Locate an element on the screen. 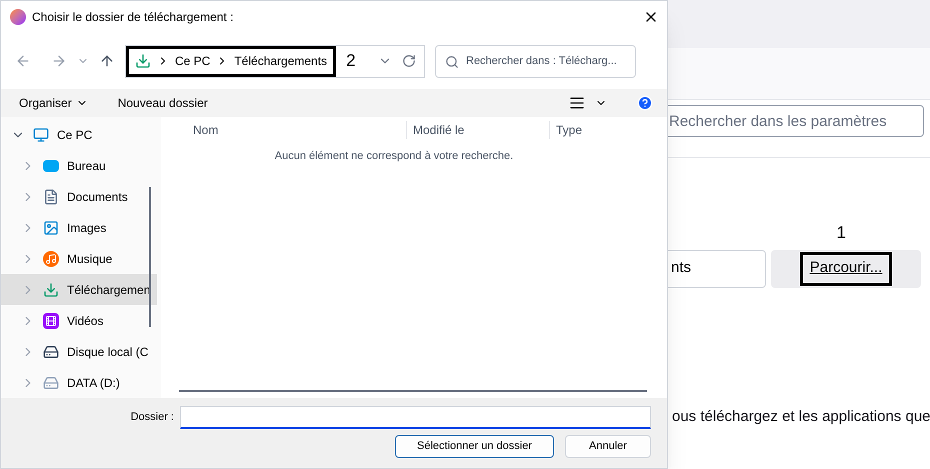 The width and height of the screenshot is (930, 469). image-icon is located at coordinates (51, 228).